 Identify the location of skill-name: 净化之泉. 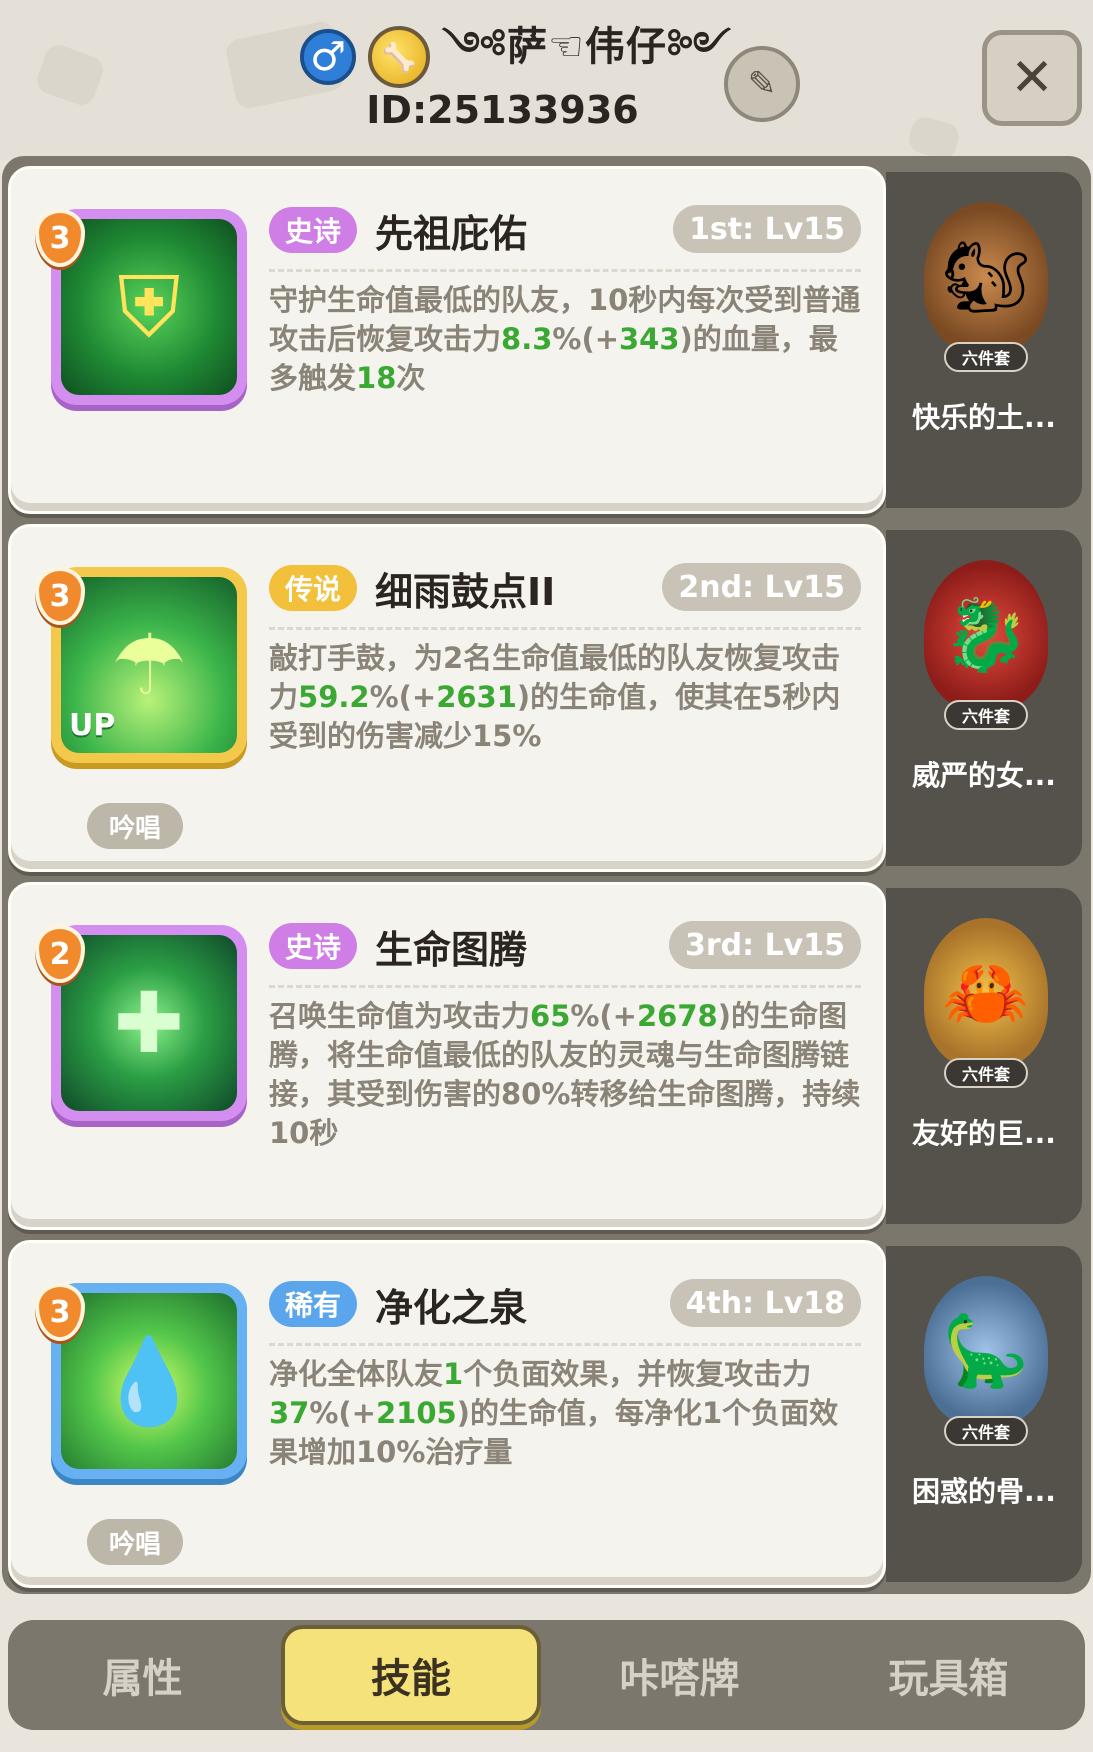
(451, 1308).